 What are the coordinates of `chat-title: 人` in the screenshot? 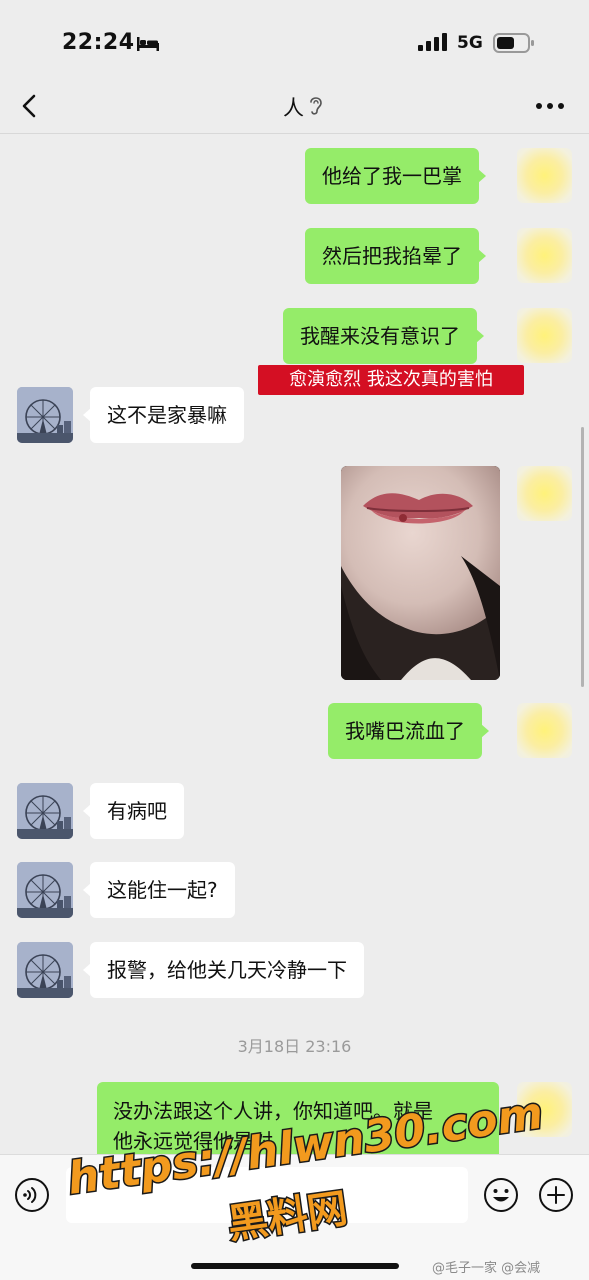 It's located at (293, 108).